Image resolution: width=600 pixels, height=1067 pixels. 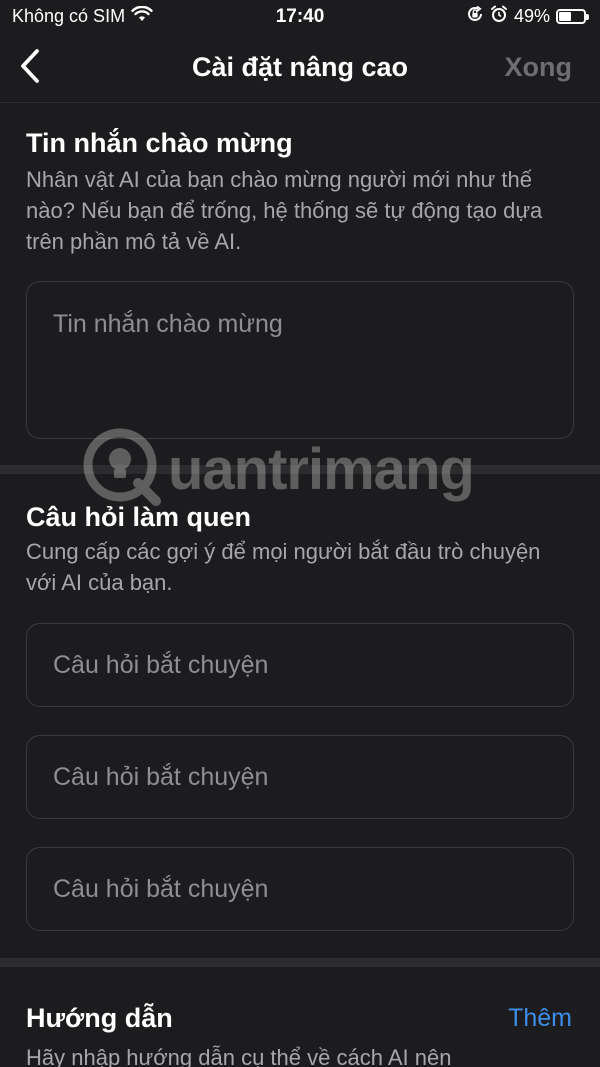 What do you see at coordinates (565, 16) in the screenshot?
I see `battery-fill` at bounding box center [565, 16].